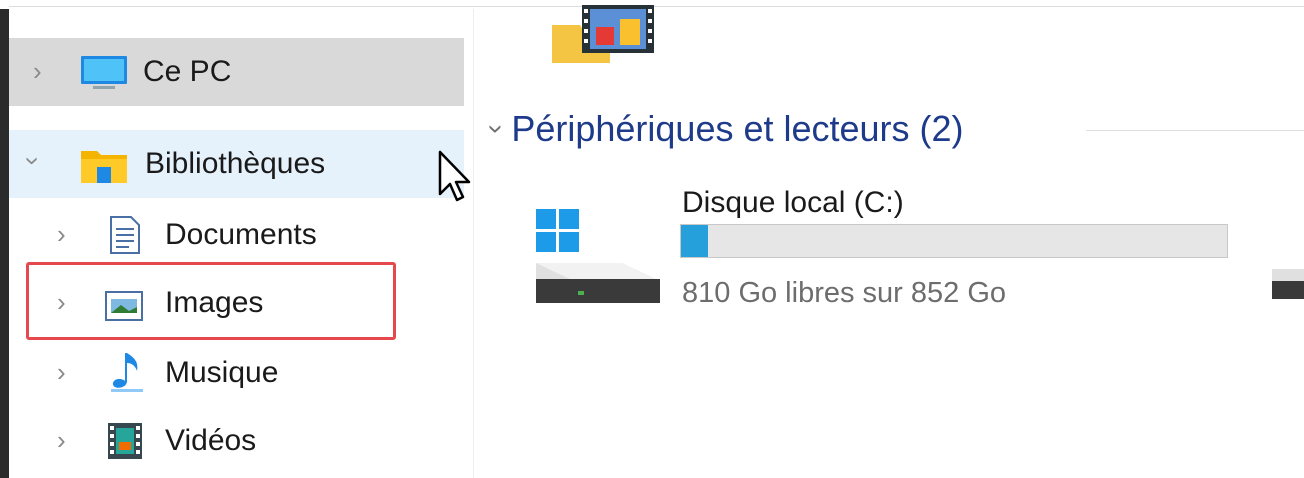  Describe the element at coordinates (598, 262) in the screenshot. I see `windows-drive-icon` at that location.